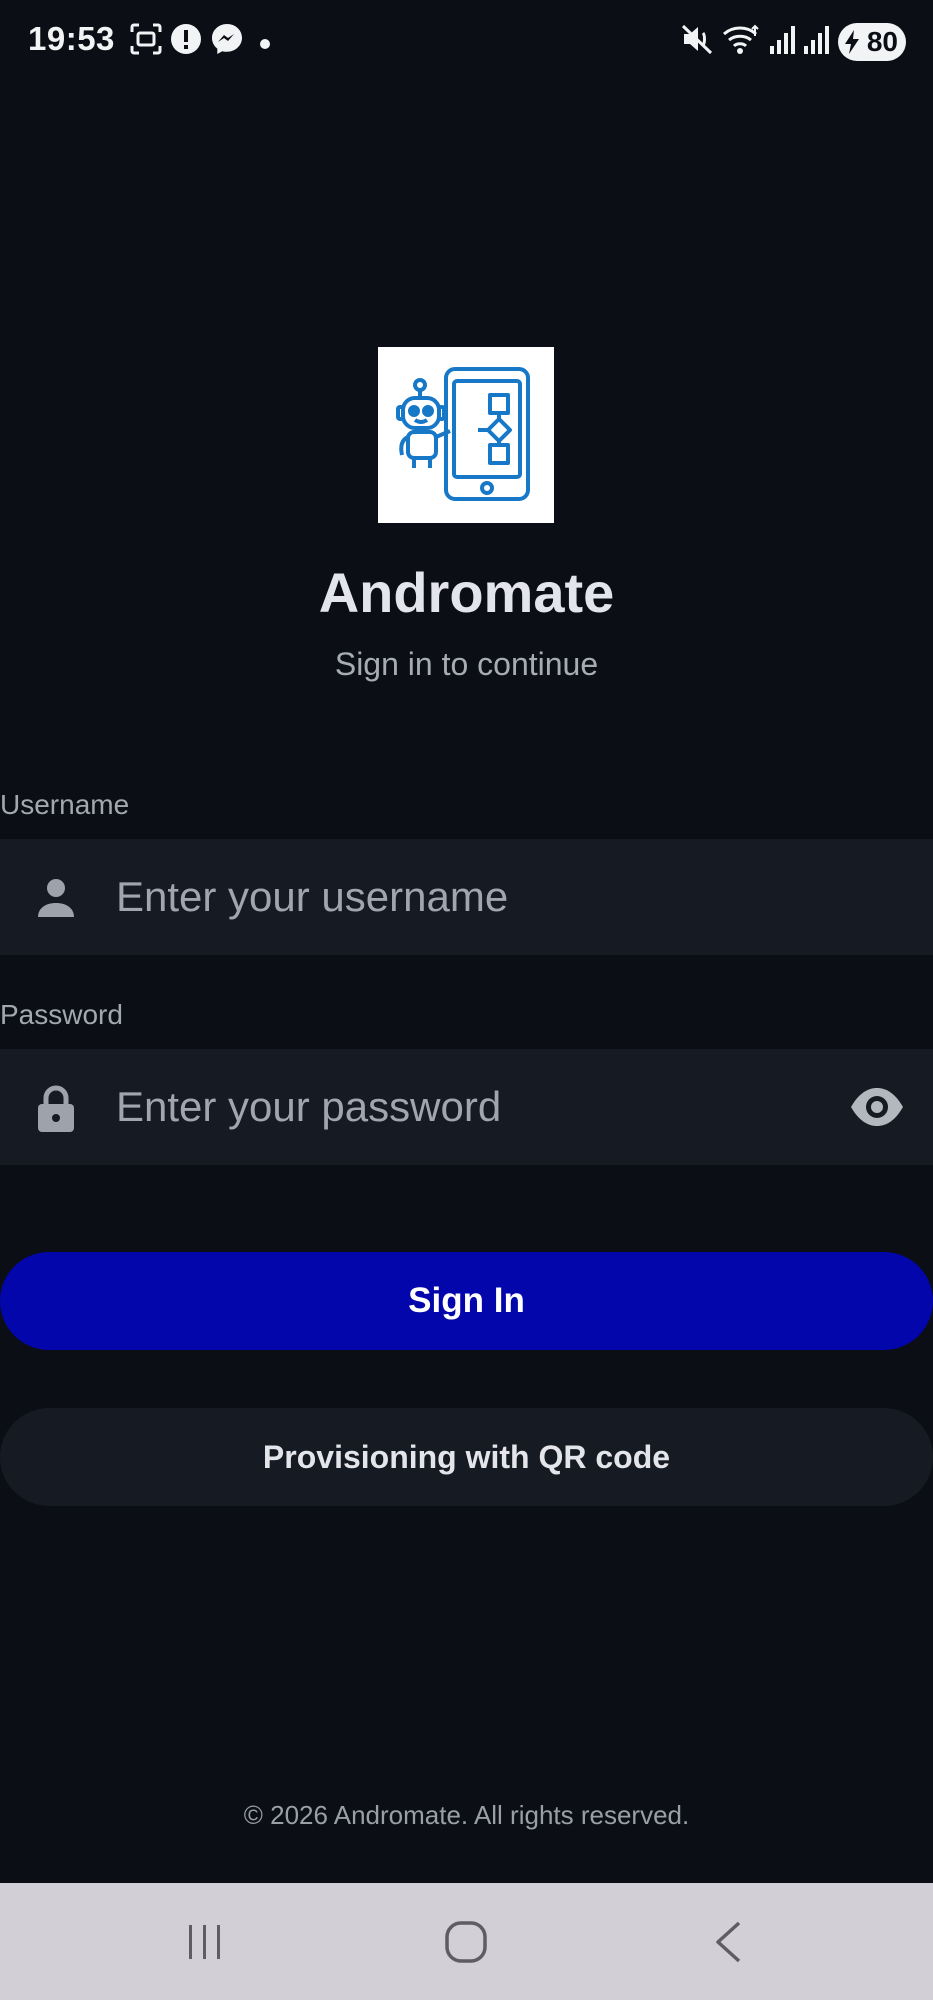 The image size is (933, 2000). Describe the element at coordinates (227, 41) in the screenshot. I see `messenger-icon` at that location.